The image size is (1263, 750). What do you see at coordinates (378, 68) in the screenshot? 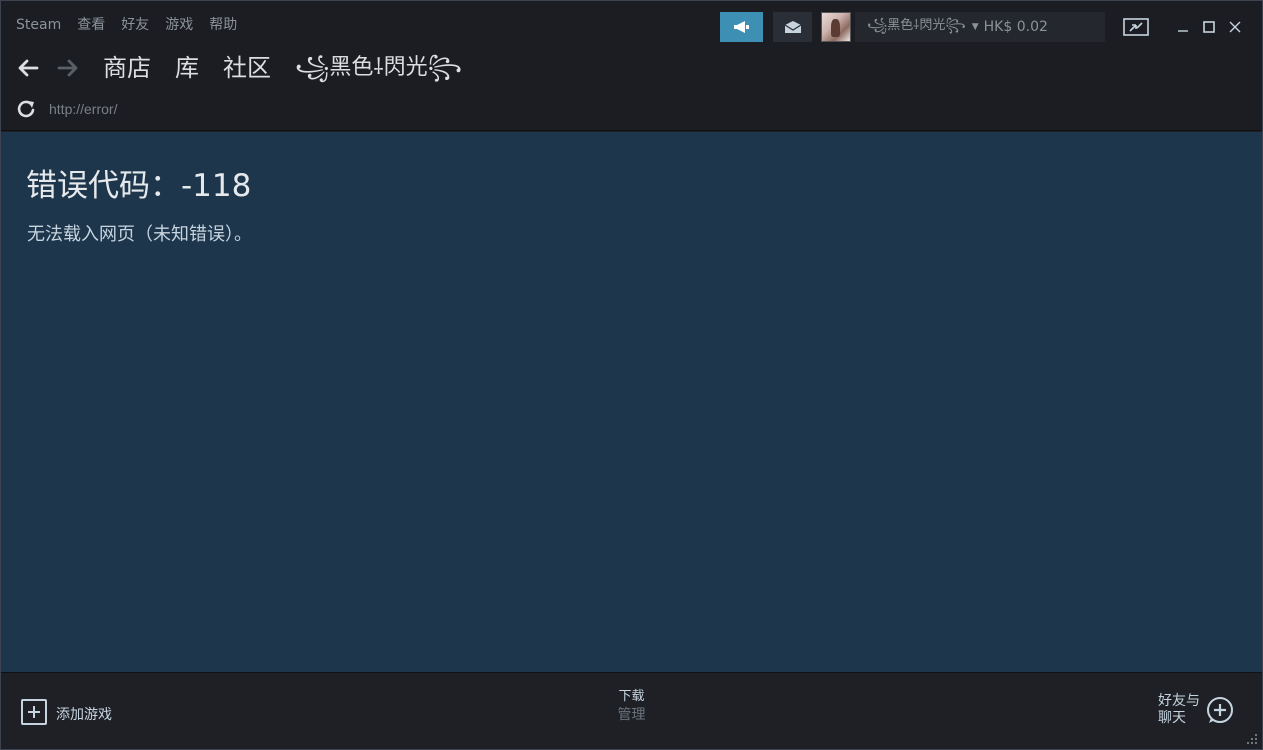
I see `nav-username: ꧁黑色⸸閃光꧂` at bounding box center [378, 68].